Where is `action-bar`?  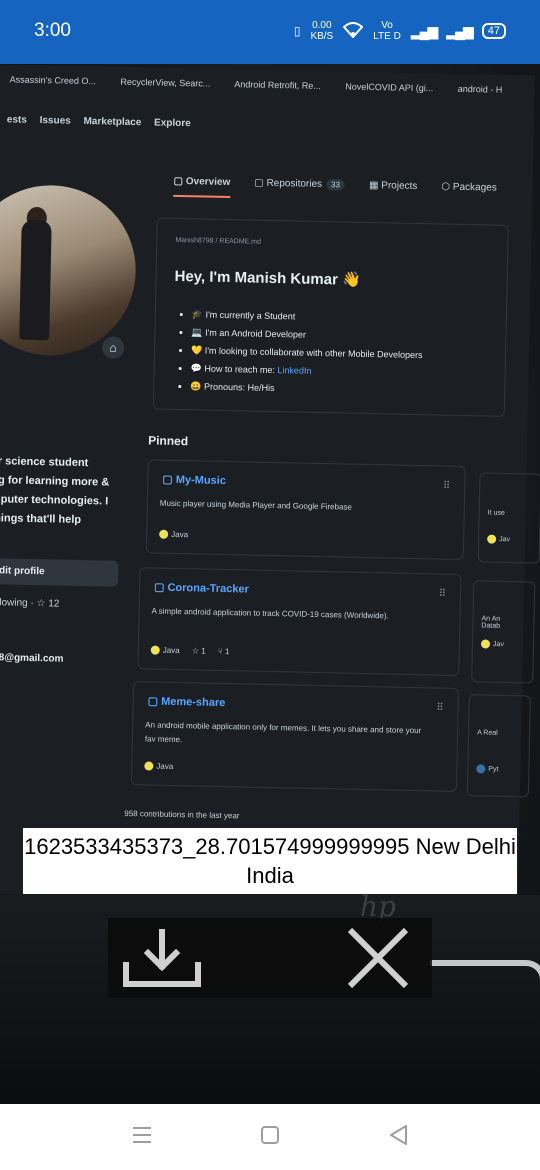 action-bar is located at coordinates (270, 958).